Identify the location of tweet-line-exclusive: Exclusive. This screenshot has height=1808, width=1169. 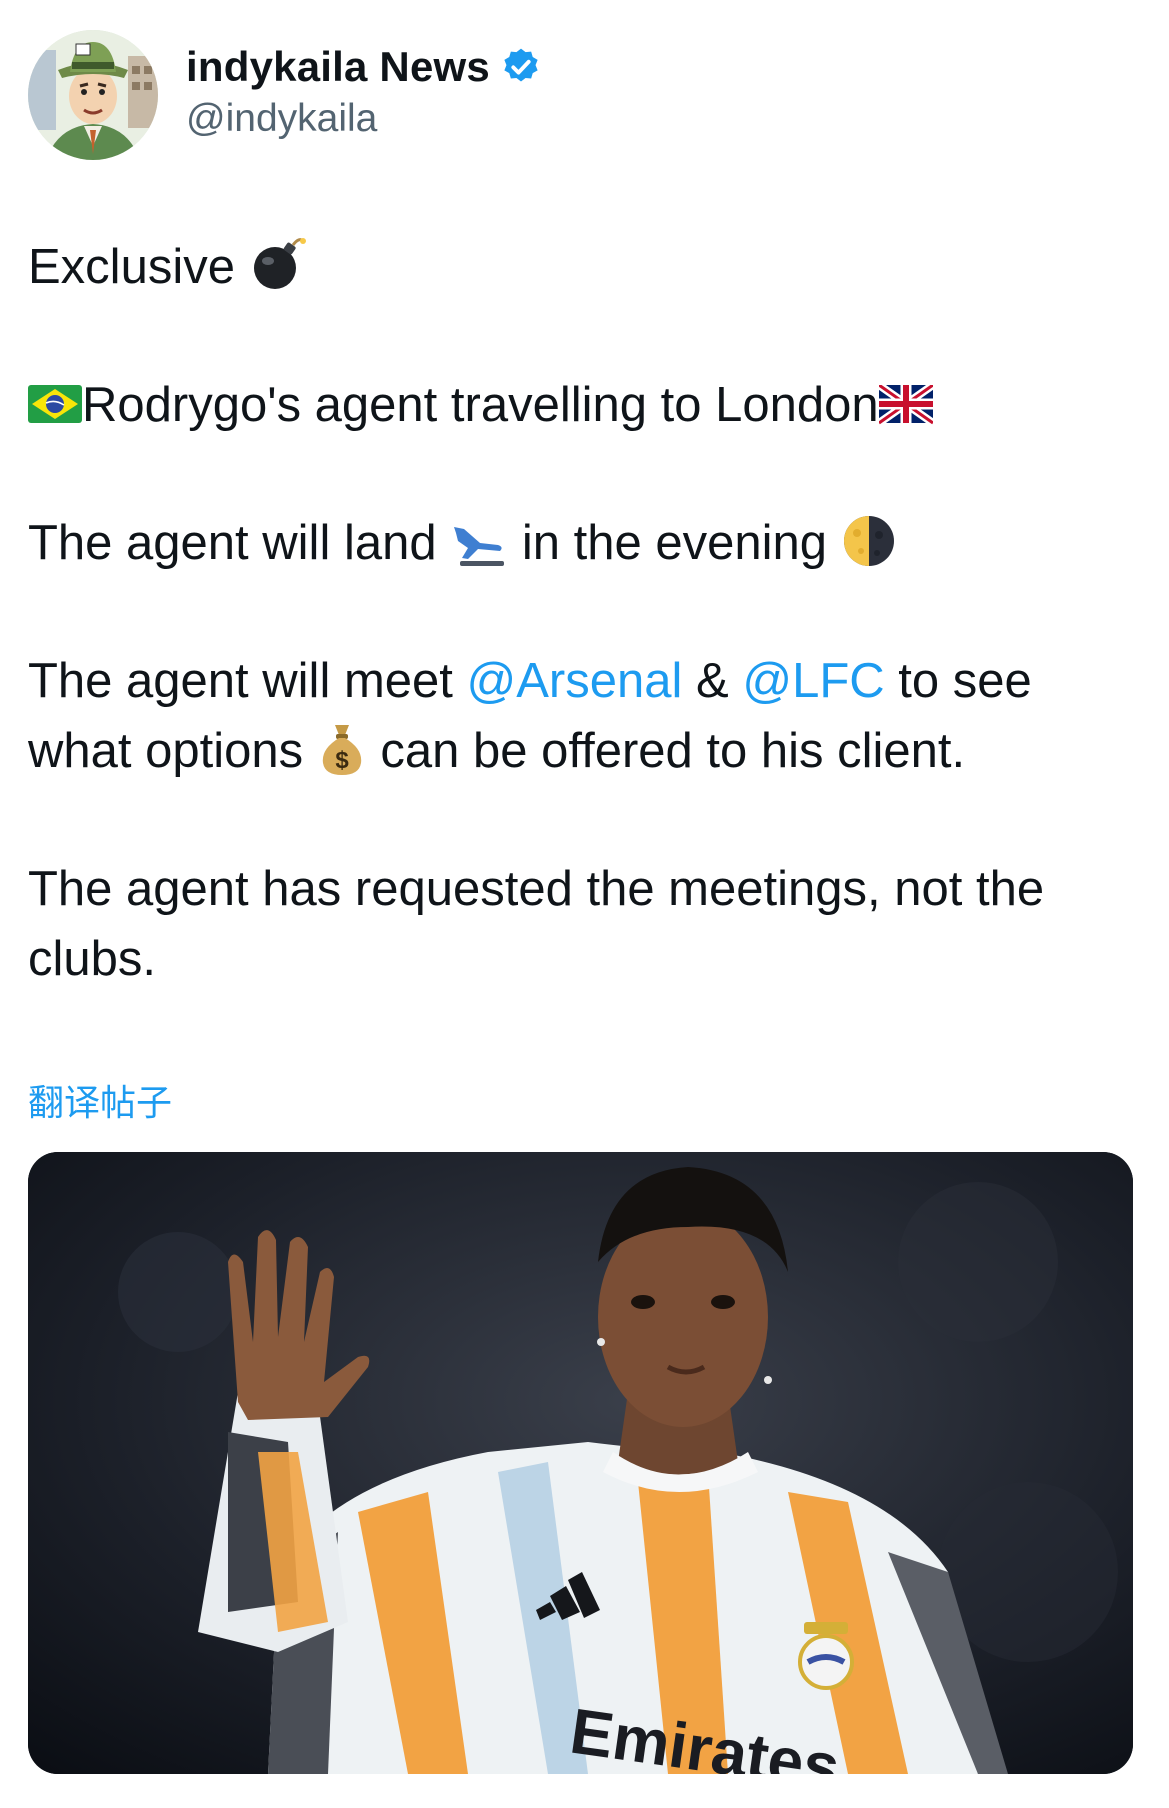
(583, 267).